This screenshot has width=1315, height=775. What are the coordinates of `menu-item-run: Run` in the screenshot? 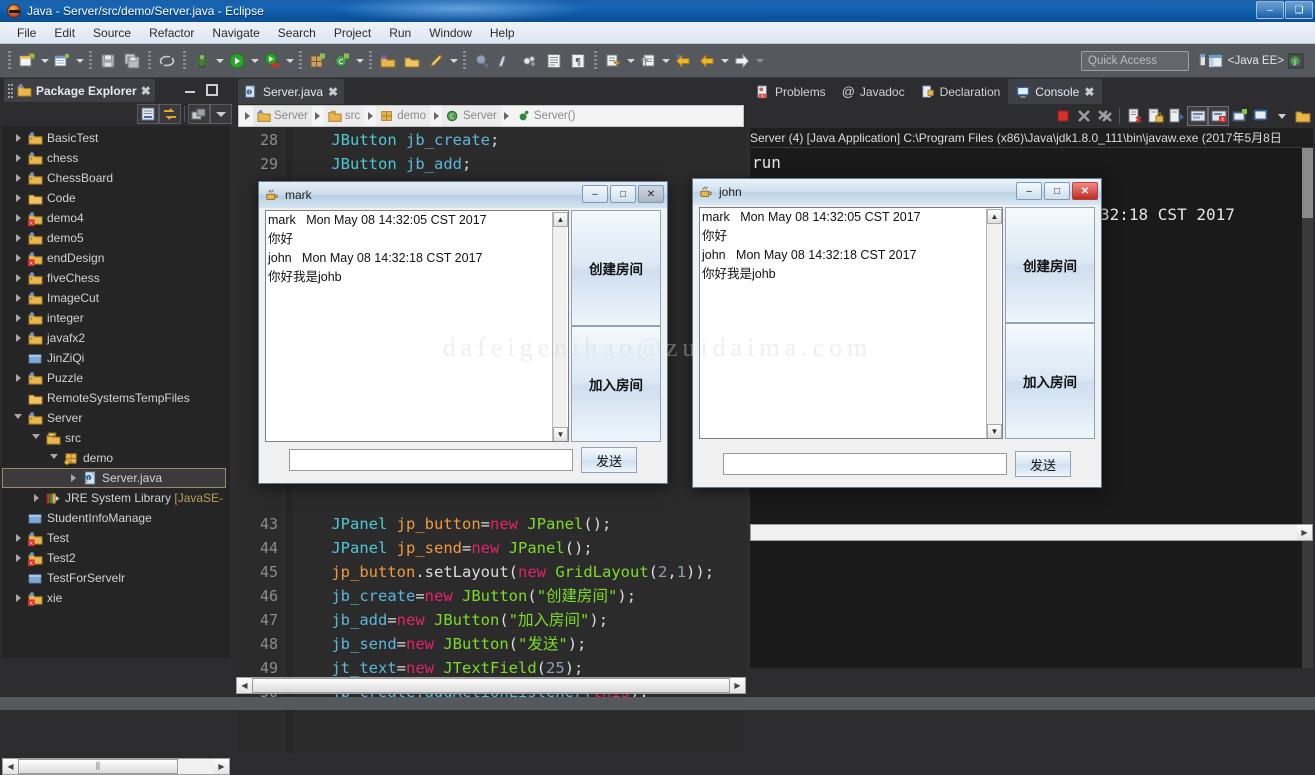 It's located at (400, 33).